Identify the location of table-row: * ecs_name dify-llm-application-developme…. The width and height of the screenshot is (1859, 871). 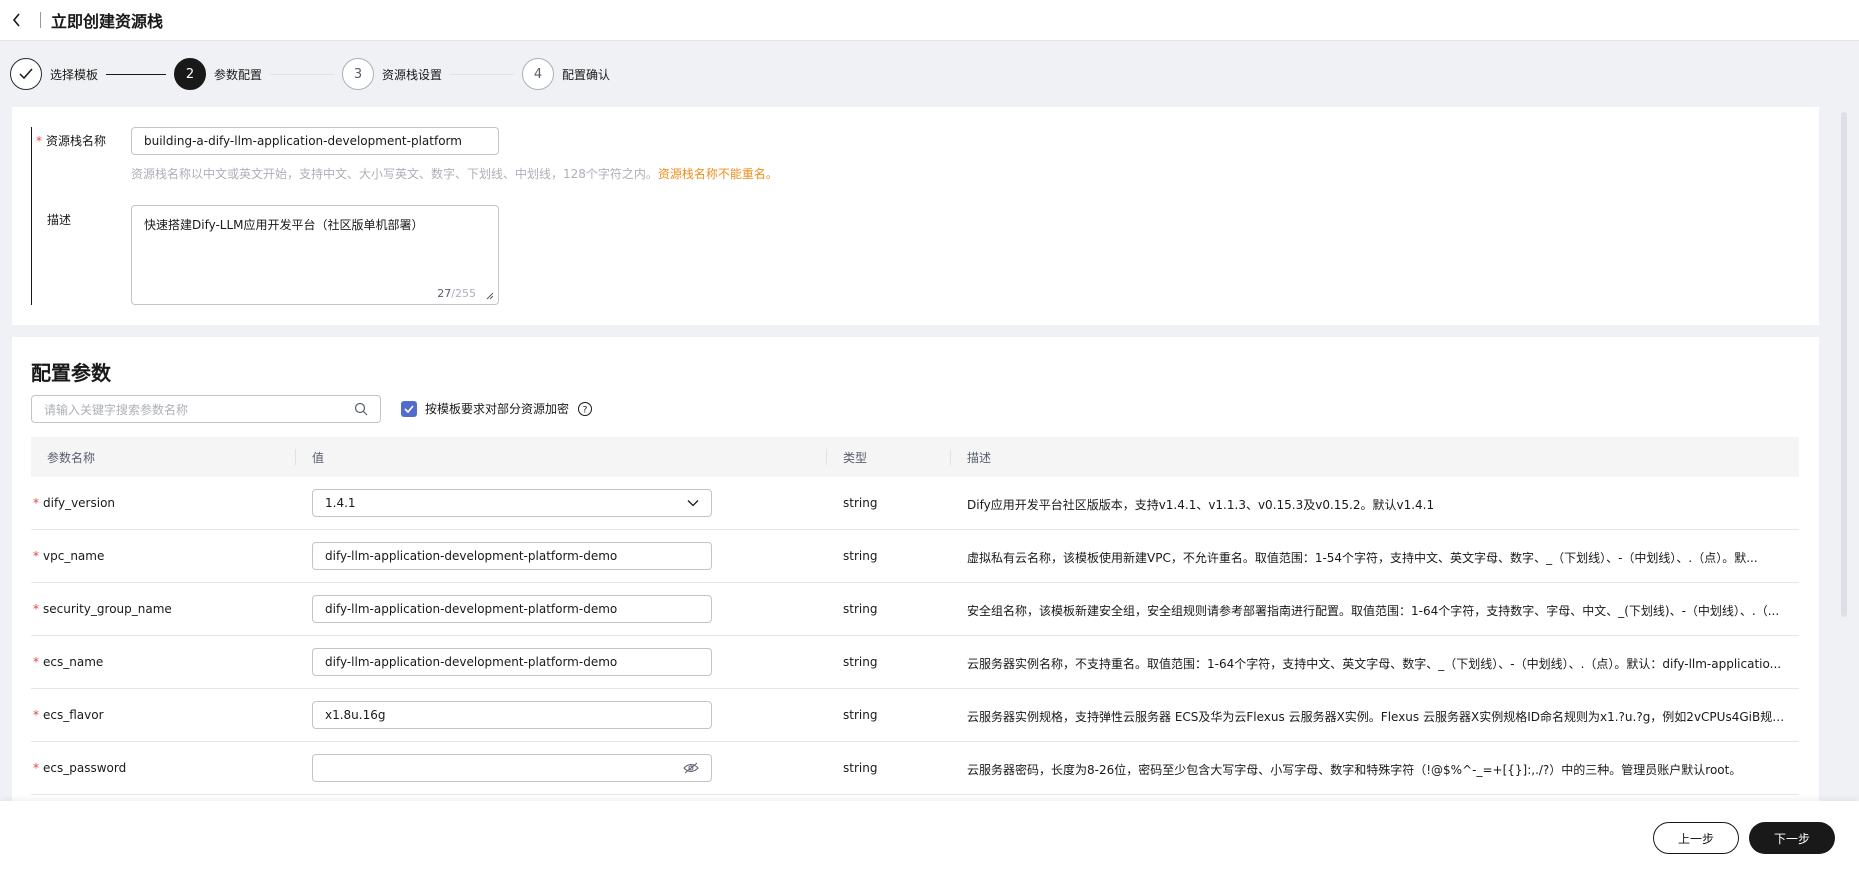
(915, 662).